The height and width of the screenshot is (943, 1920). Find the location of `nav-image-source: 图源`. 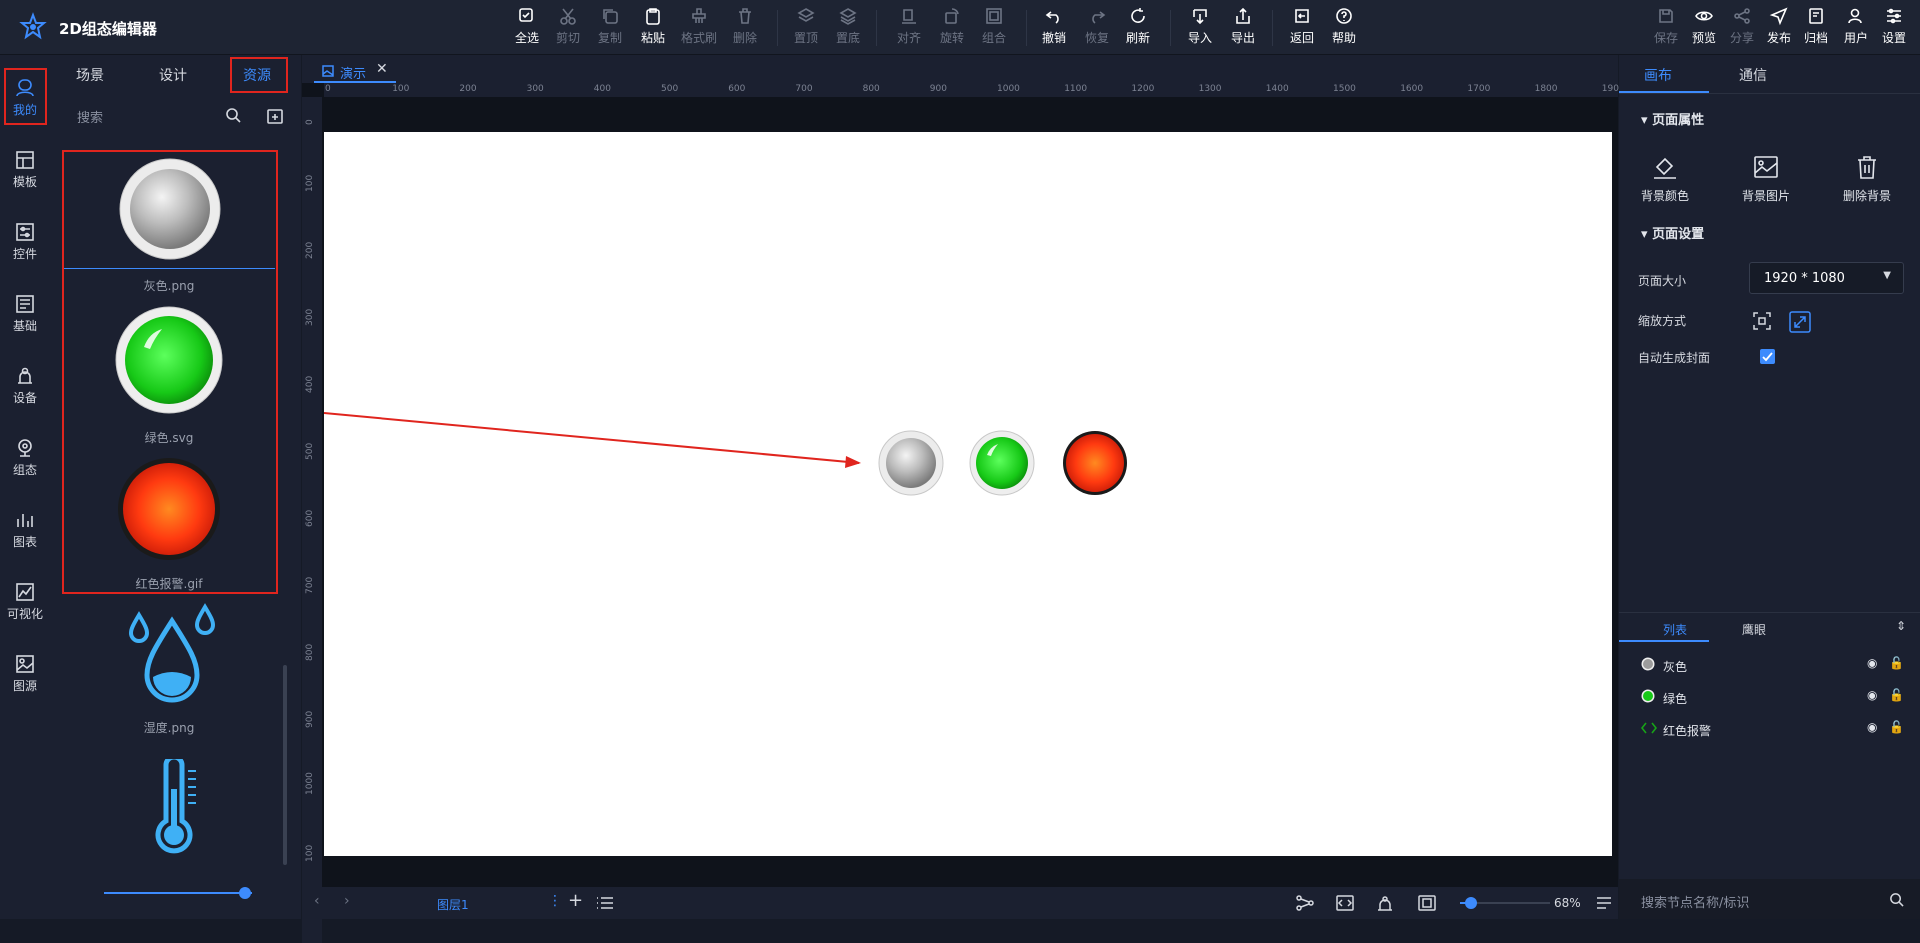

nav-image-source: 图源 is located at coordinates (25, 672).